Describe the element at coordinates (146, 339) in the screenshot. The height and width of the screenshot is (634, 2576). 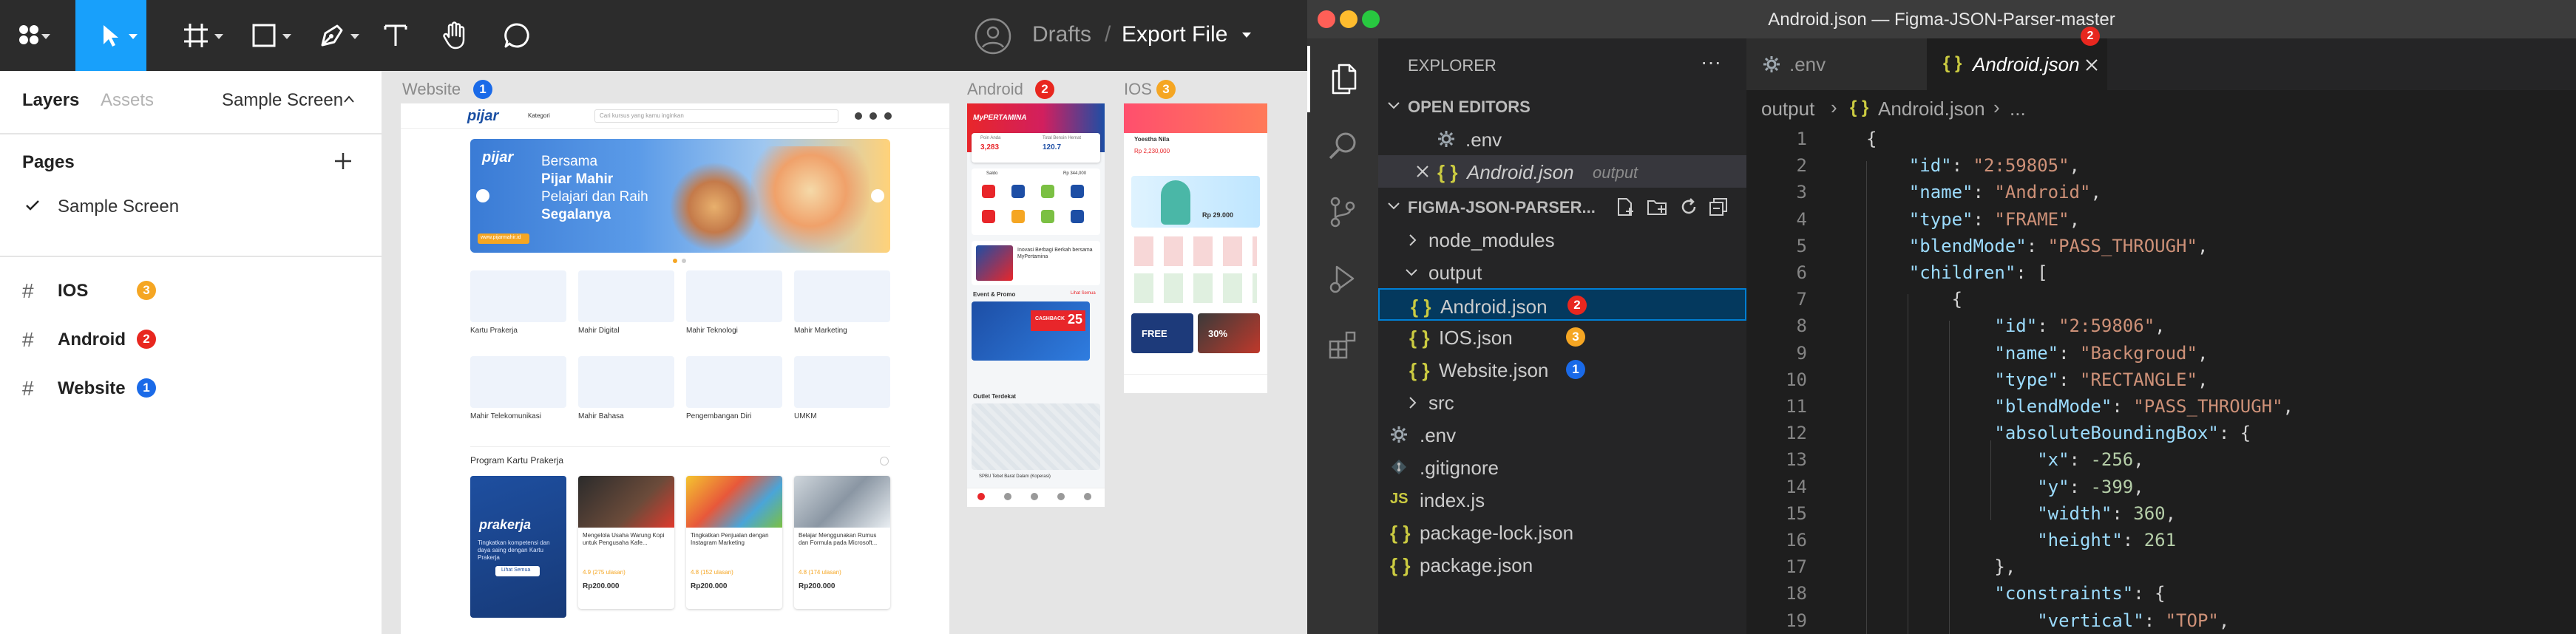
I see `layer-badge: 2` at that location.